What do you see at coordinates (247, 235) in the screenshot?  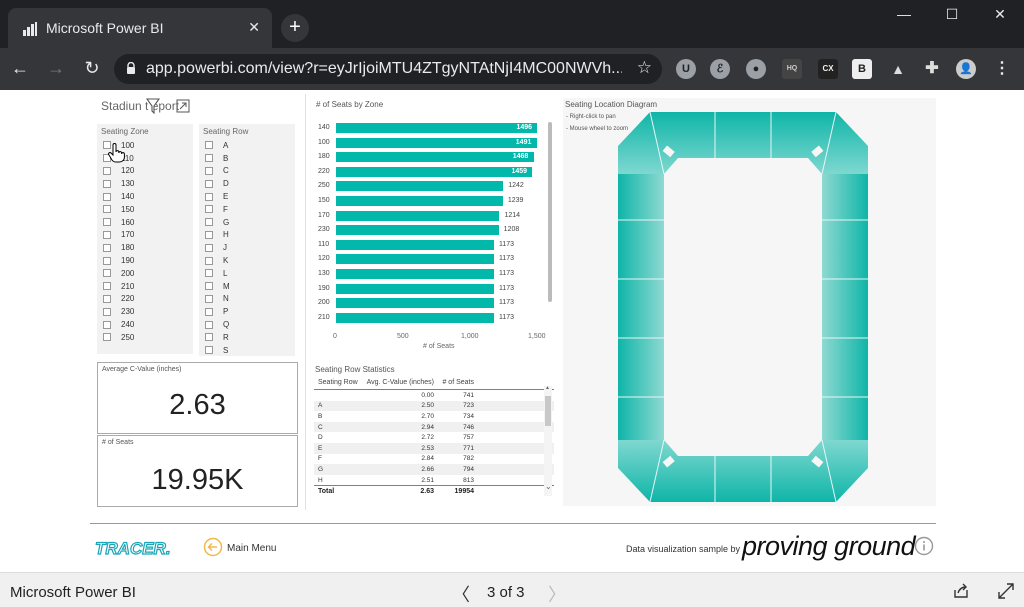 I see `row-item-h: H` at bounding box center [247, 235].